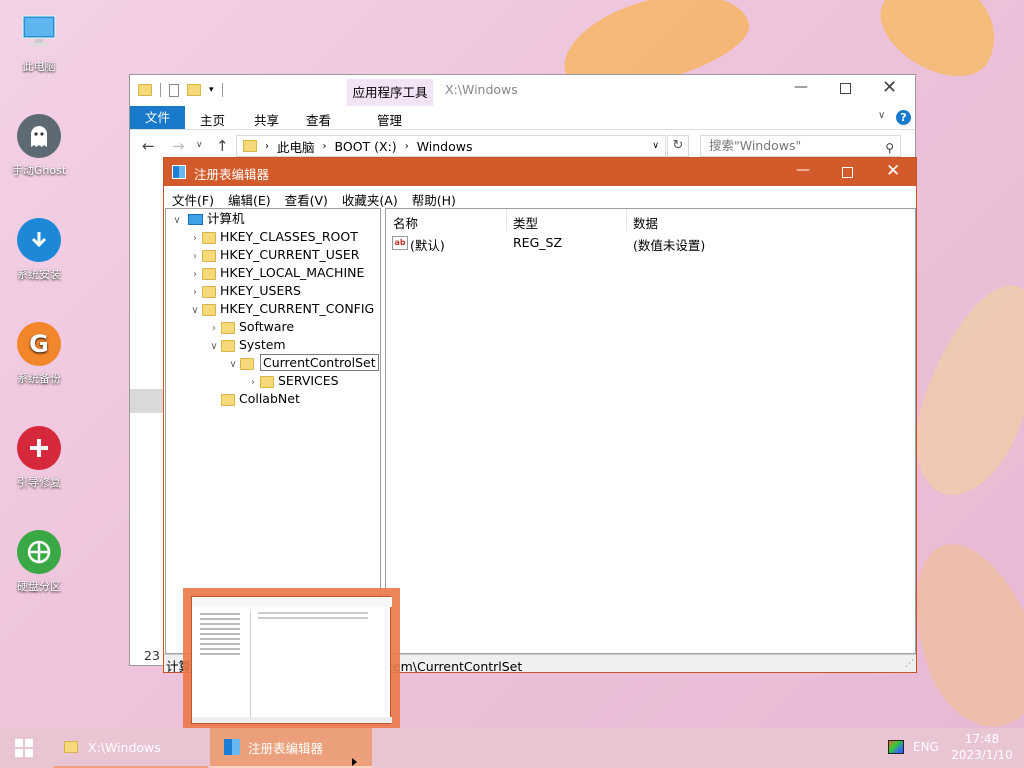 The height and width of the screenshot is (768, 1024). Describe the element at coordinates (678, 146) in the screenshot. I see `refresh-button: ↻` at that location.